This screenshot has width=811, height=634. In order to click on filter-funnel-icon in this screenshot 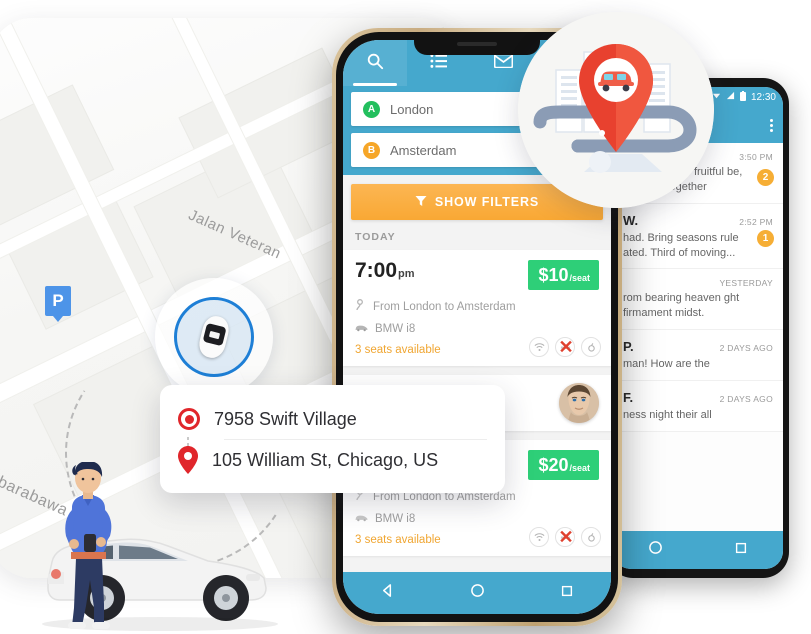, I will do `click(421, 202)`.